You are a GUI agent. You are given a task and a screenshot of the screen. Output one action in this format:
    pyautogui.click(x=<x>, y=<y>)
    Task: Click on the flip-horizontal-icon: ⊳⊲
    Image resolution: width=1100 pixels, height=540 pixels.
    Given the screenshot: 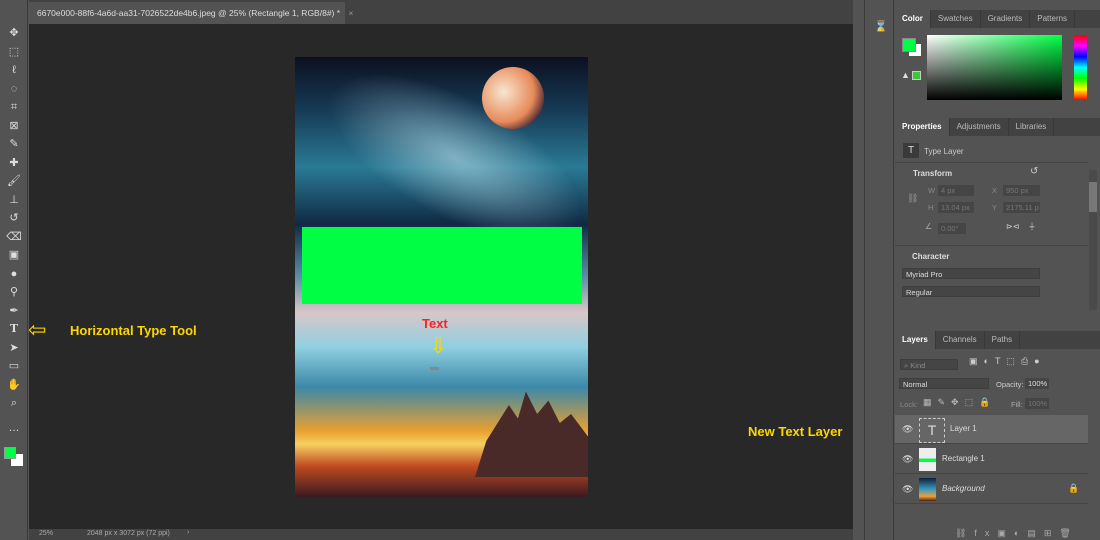 What is the action you would take?
    pyautogui.click(x=1012, y=226)
    